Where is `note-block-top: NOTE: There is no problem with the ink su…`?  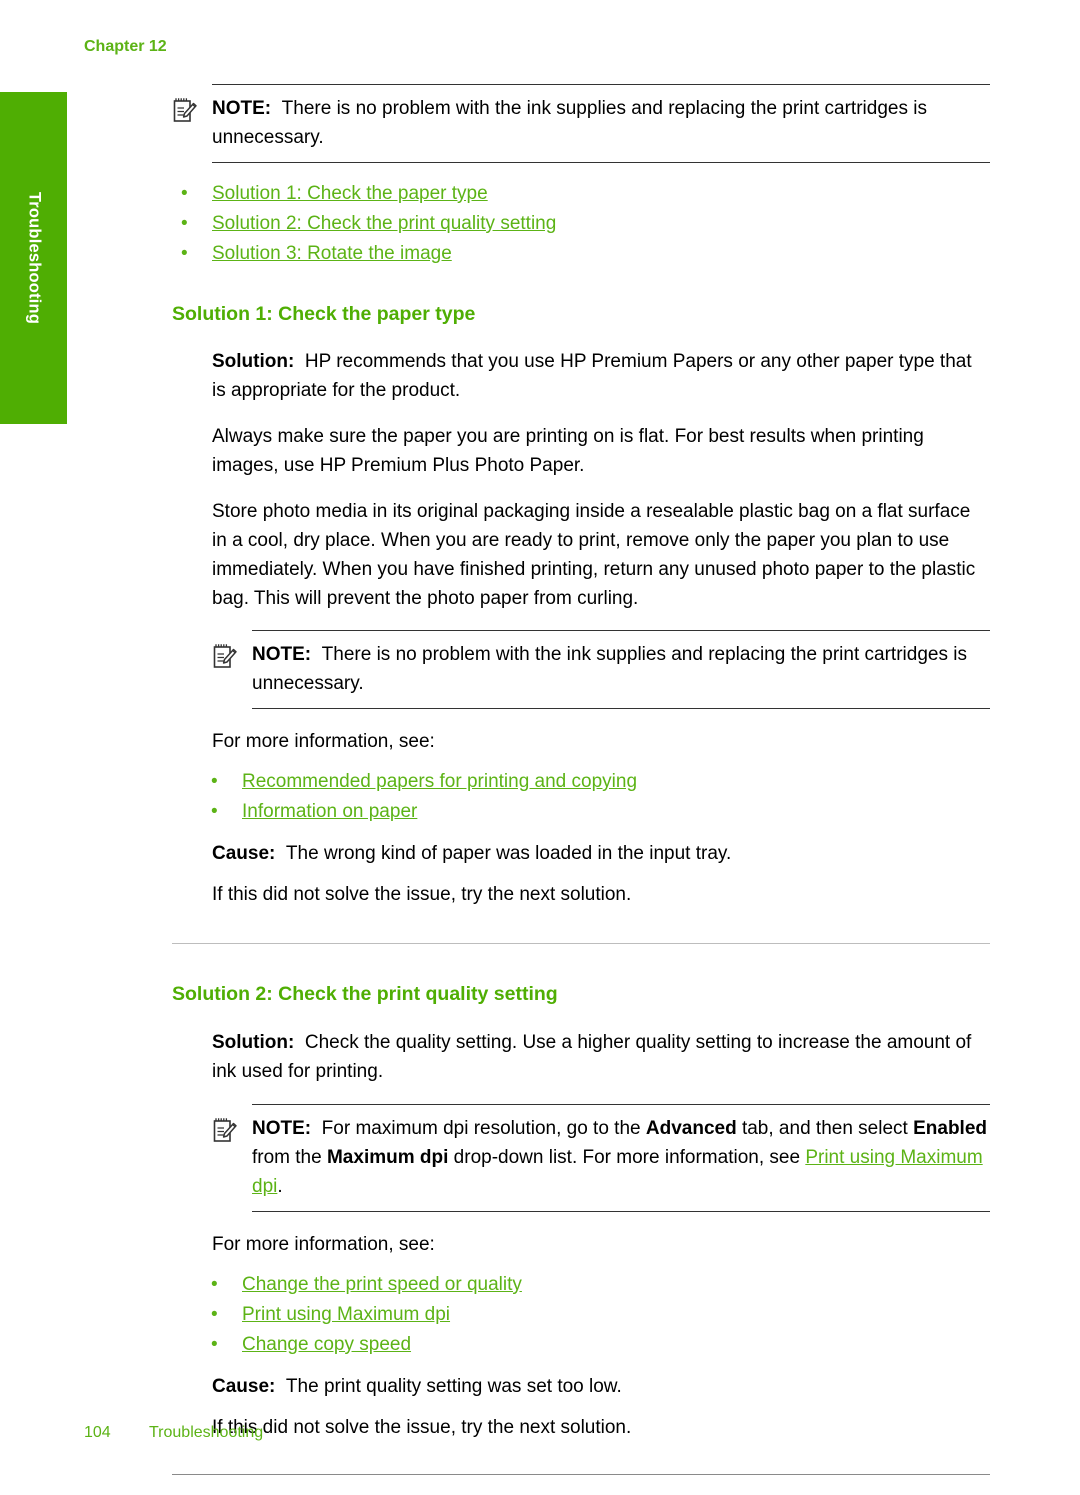
note-block-top: NOTE: There is no problem with the ink su… is located at coordinates (581, 123).